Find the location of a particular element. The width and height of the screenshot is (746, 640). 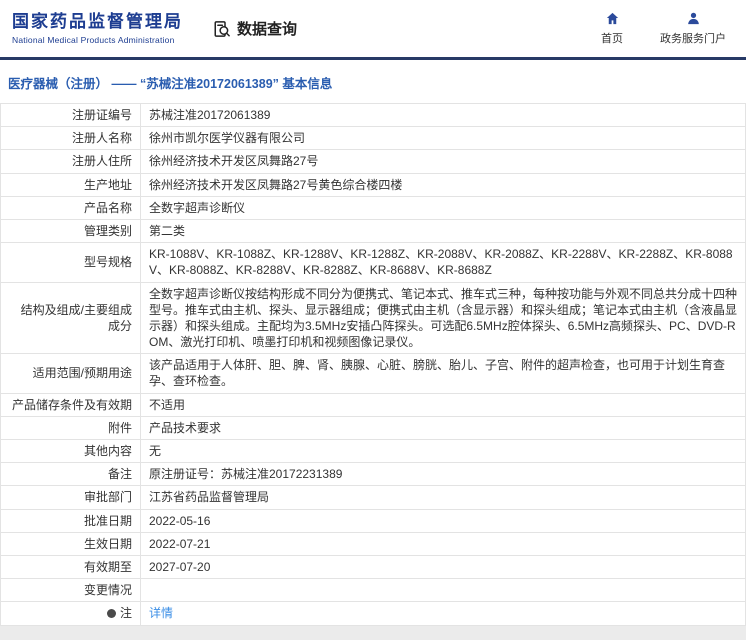

brand-title-en: National Medical Products Administration is located at coordinates (93, 39).